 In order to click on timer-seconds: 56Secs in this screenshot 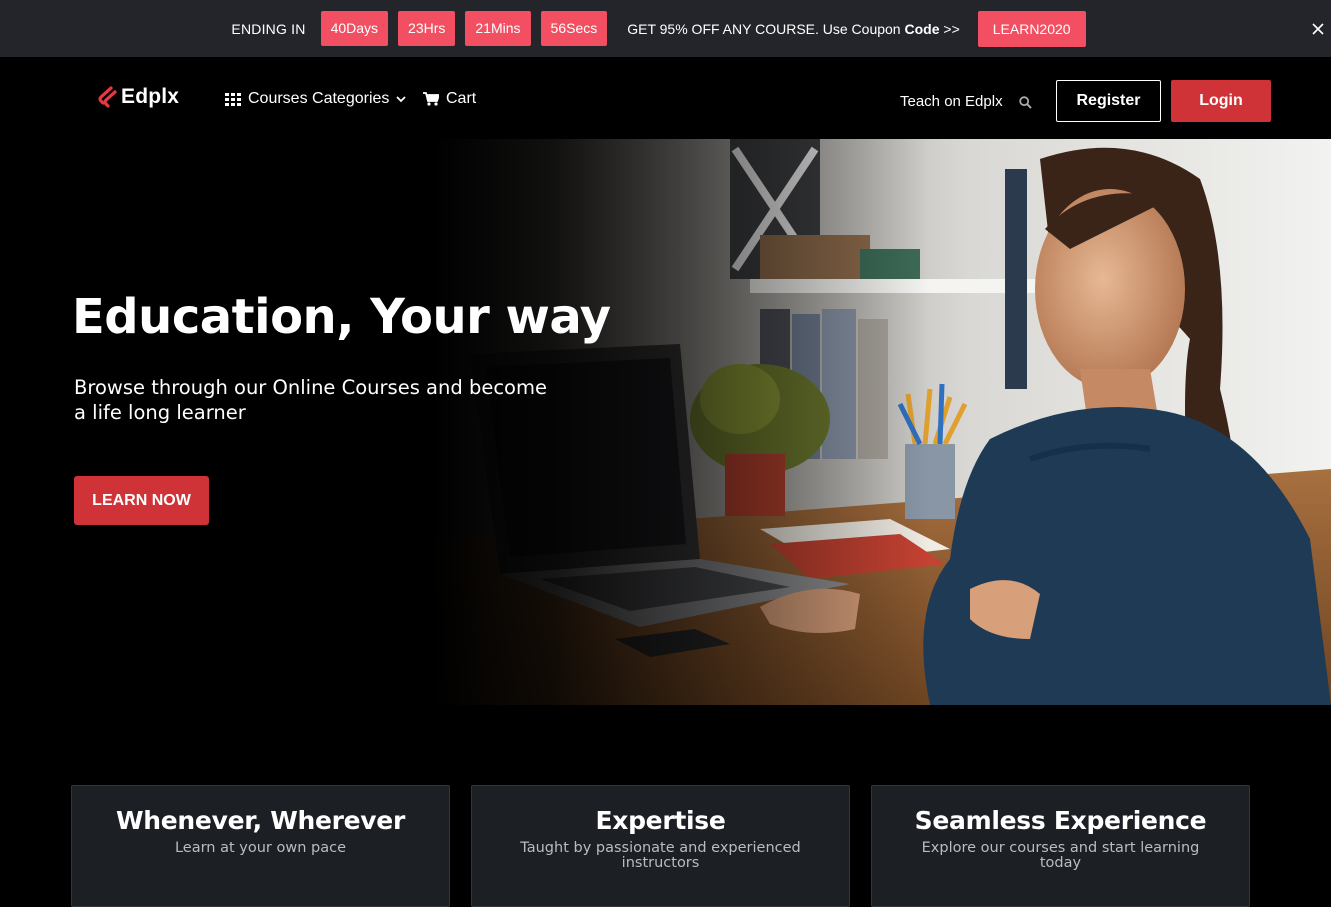, I will do `click(574, 28)`.